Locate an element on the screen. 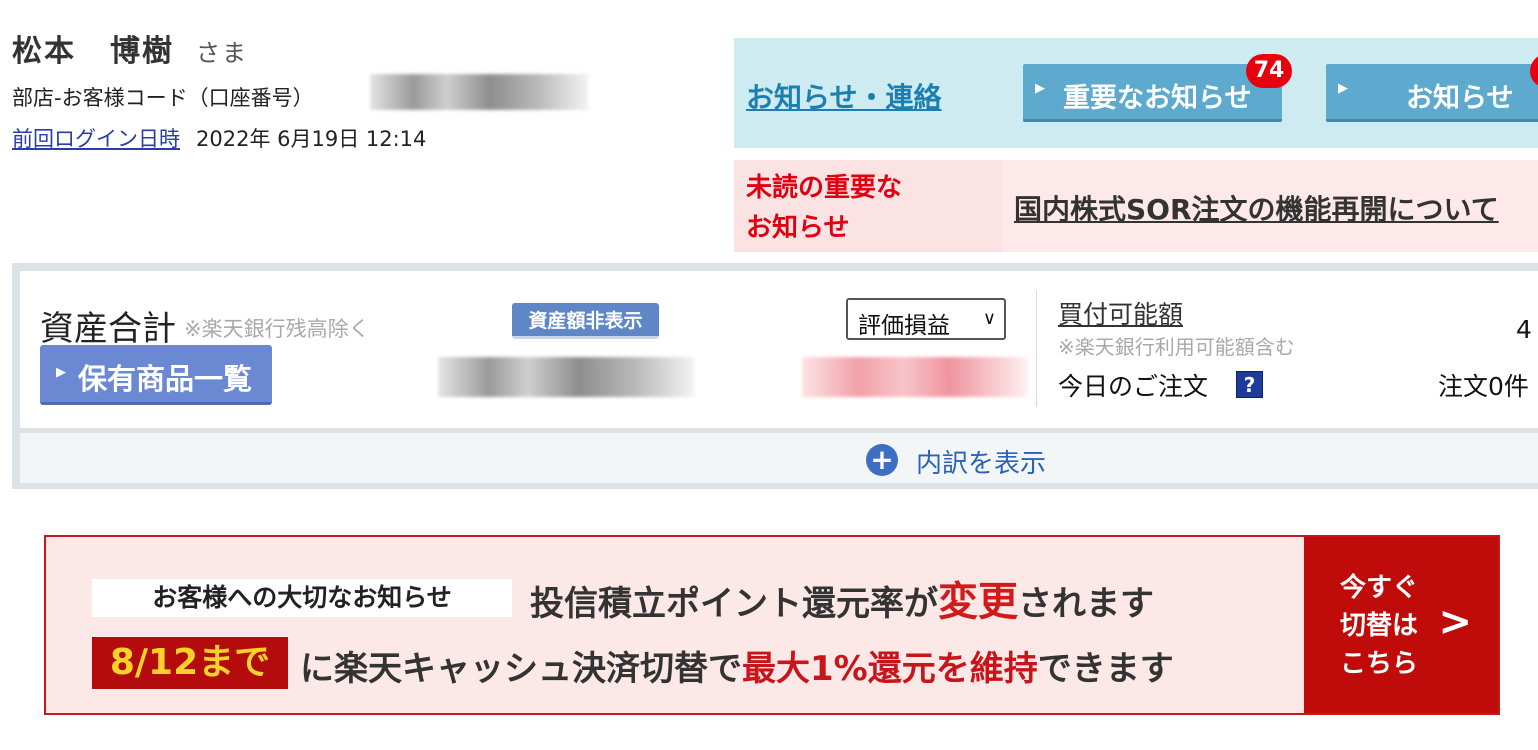 The width and height of the screenshot is (1538, 750). customer-family-name: 松本 is located at coordinates (44, 51).